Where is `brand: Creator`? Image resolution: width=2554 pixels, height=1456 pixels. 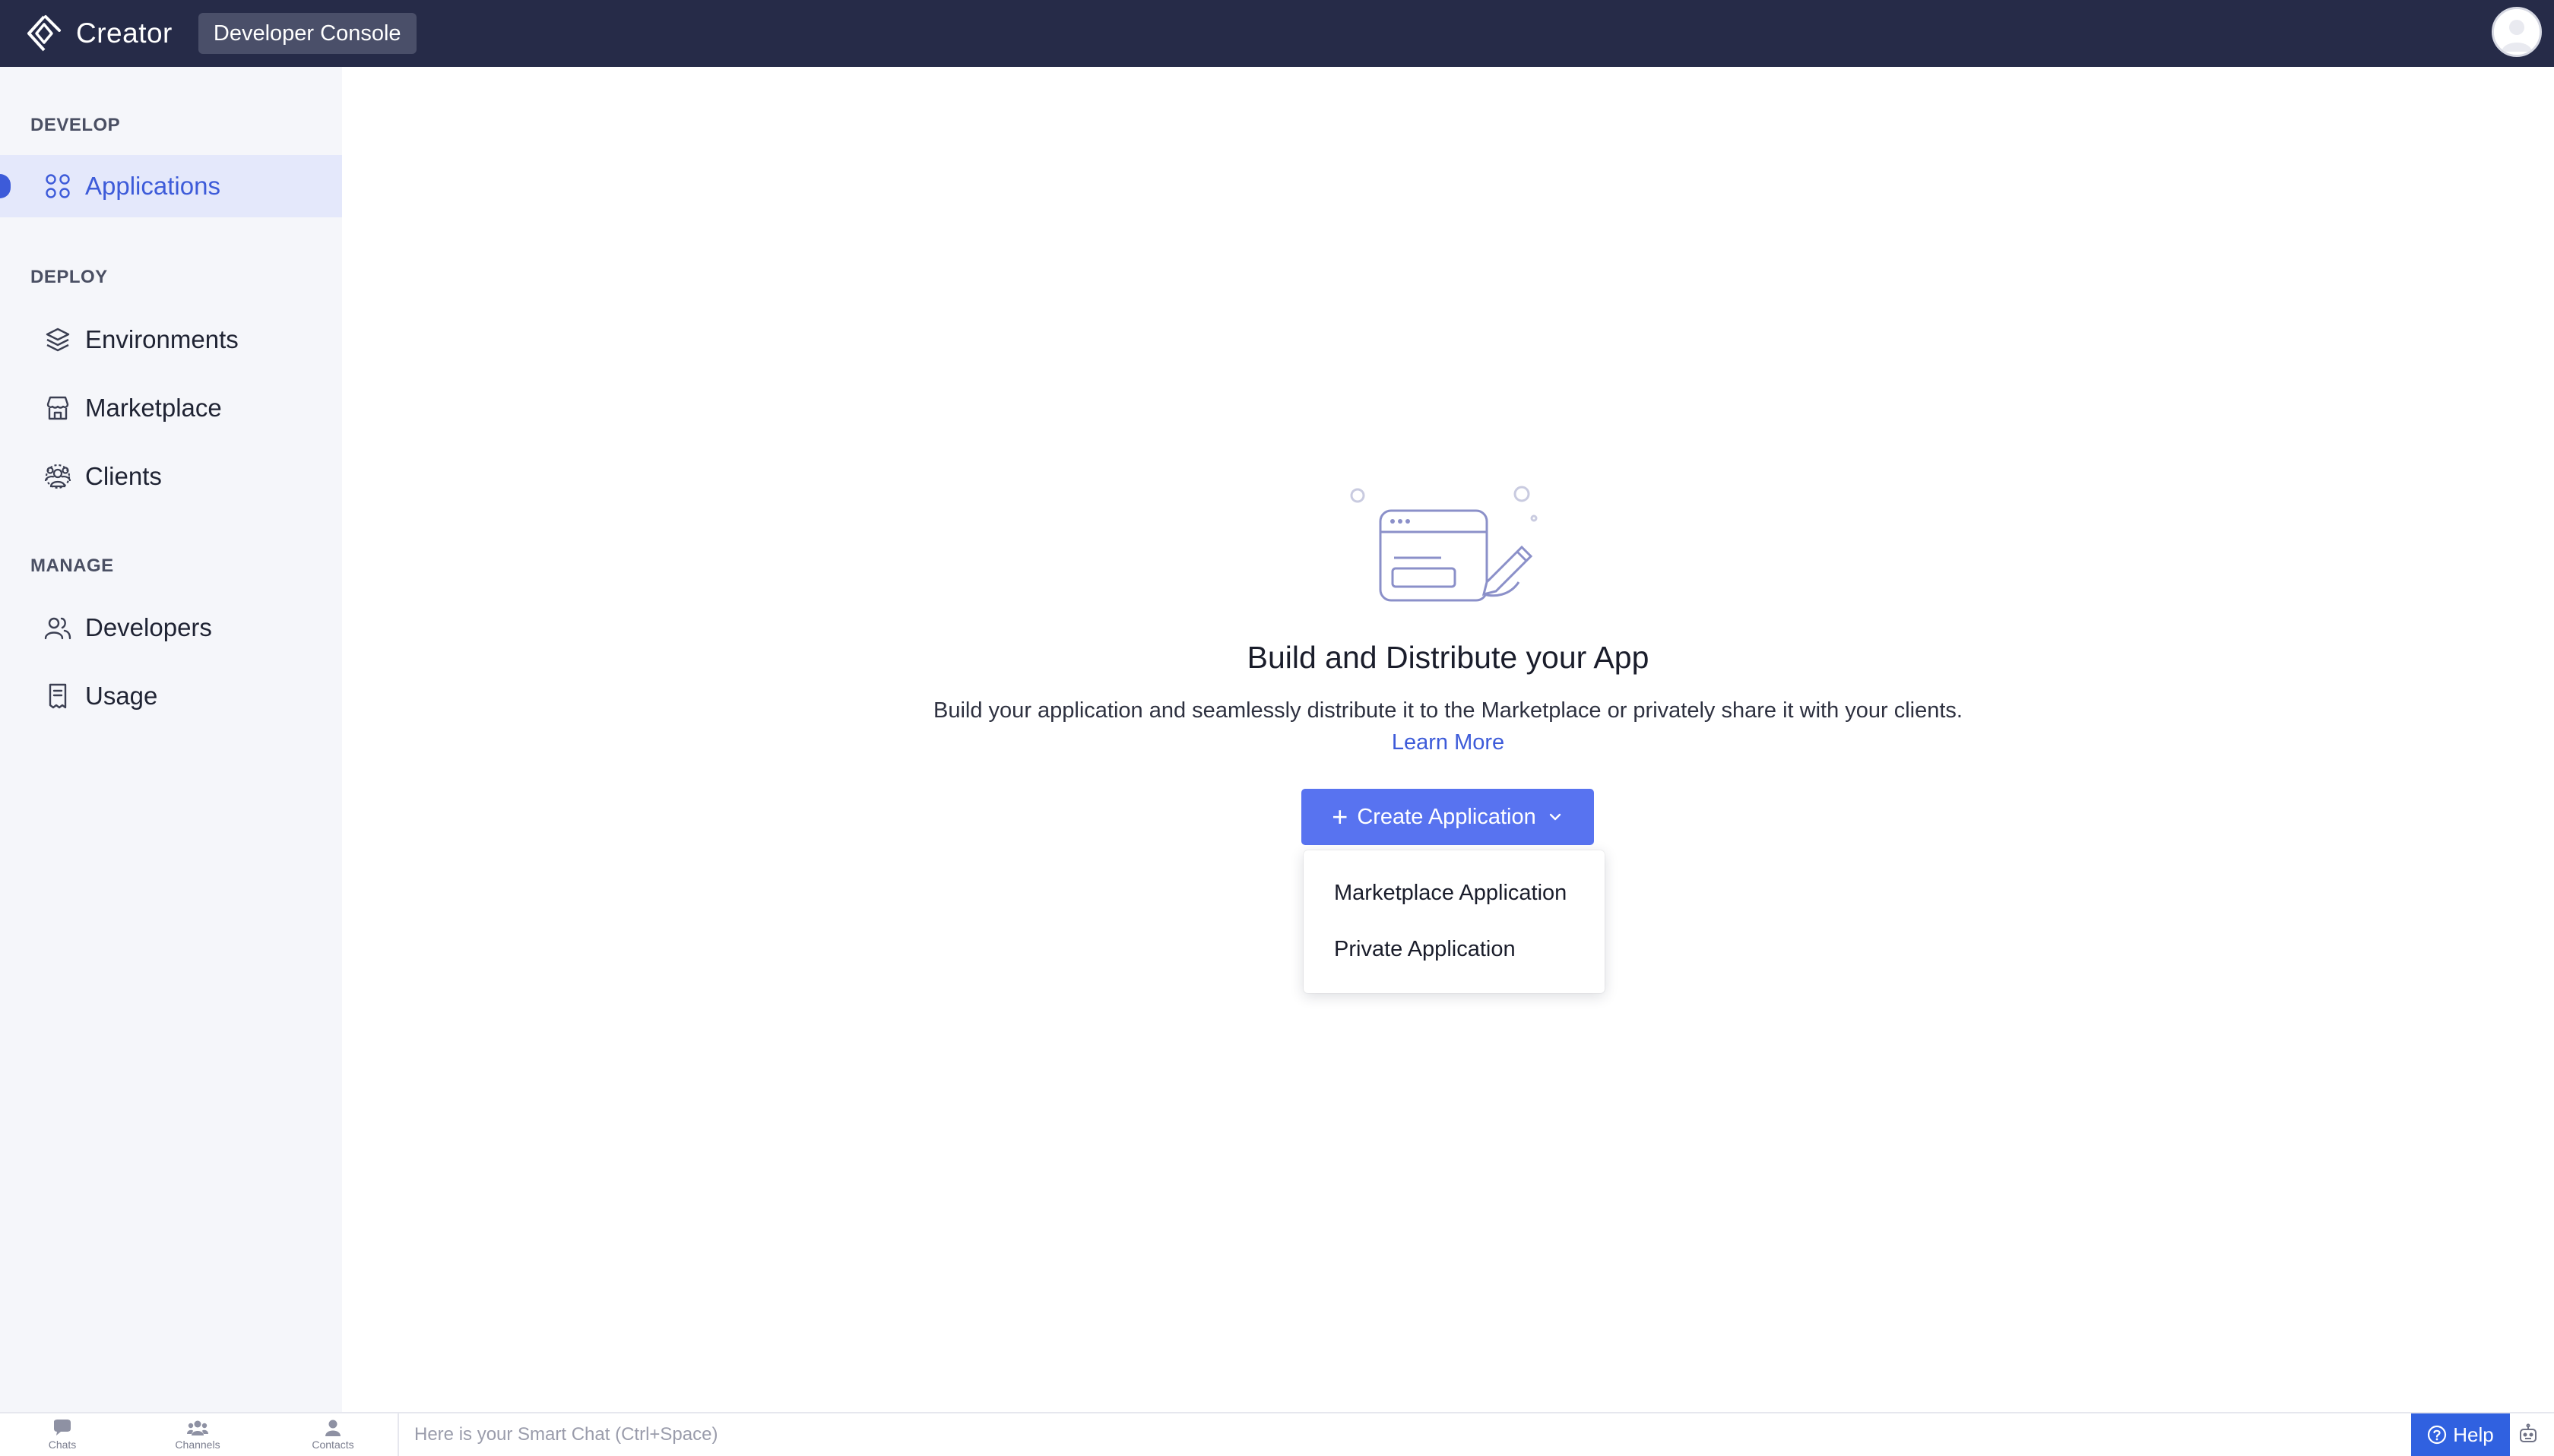 brand: Creator is located at coordinates (98, 33).